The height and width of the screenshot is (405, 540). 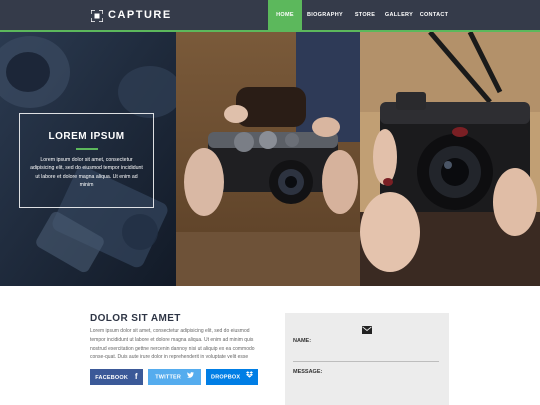 I want to click on facebook-icon: f, so click(x=136, y=376).